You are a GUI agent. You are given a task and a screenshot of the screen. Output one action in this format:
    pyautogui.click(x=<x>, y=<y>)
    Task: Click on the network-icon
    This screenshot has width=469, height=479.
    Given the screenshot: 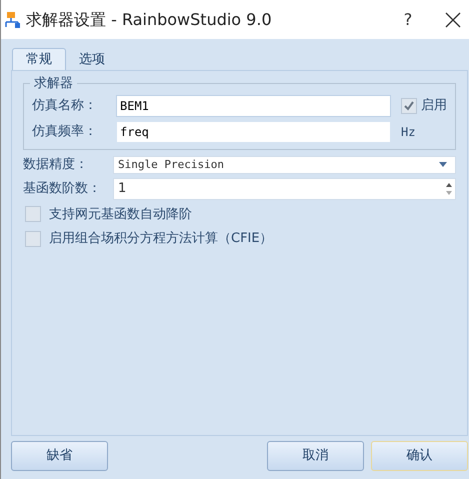 What is the action you would take?
    pyautogui.click(x=13, y=19)
    